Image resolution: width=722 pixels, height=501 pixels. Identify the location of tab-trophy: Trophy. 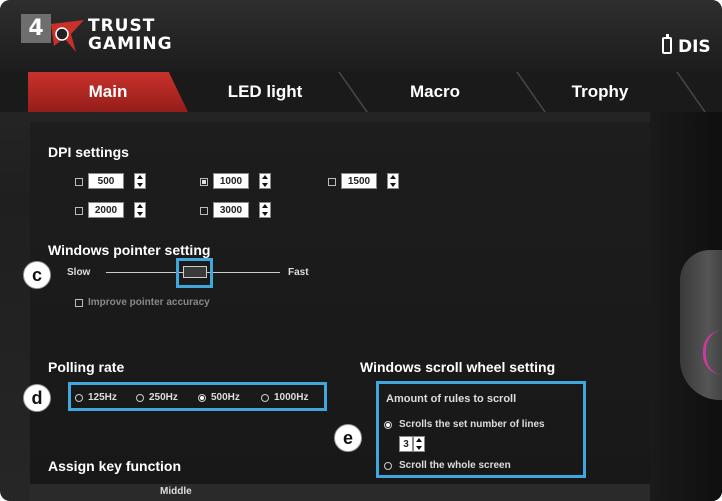
(600, 92).